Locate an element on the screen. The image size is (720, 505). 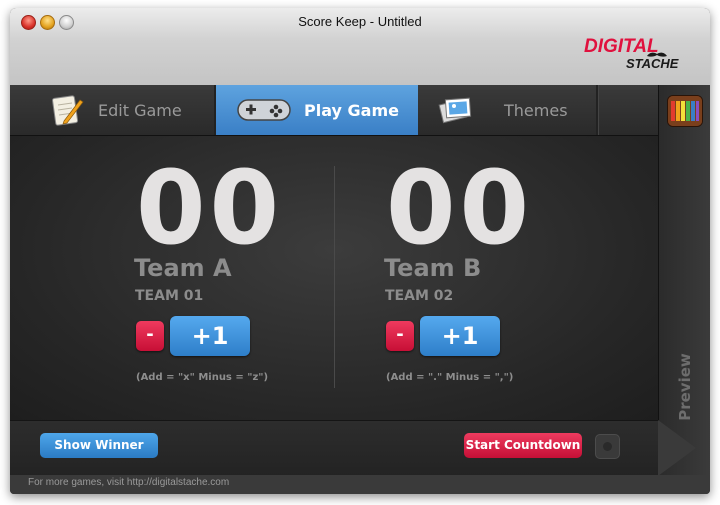
brand-logo-line2: STACHE is located at coordinates (652, 63).